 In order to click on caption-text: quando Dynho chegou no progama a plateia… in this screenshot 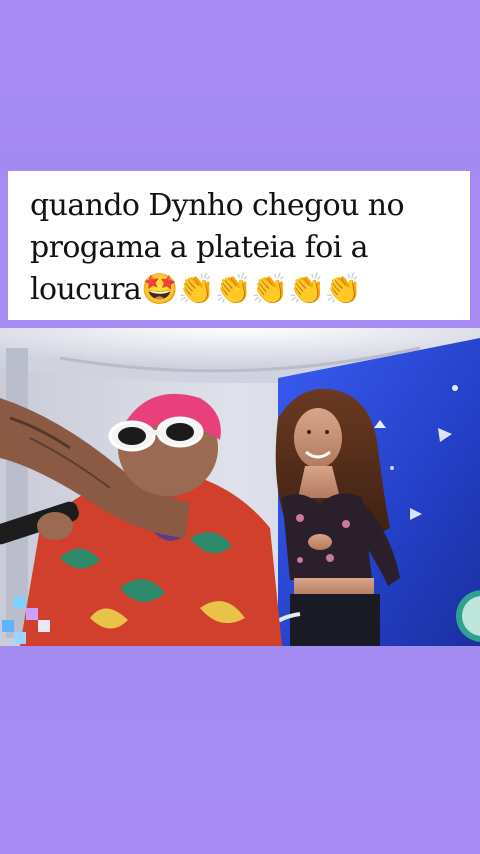, I will do `click(217, 247)`.